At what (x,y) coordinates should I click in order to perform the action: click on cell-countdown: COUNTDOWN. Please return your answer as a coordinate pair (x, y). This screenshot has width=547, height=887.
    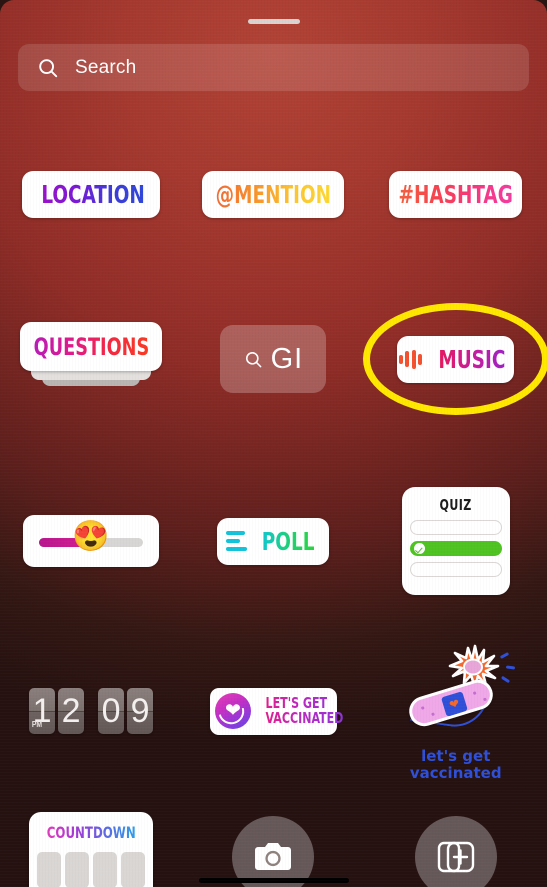
    Looking at the image, I should click on (91, 849).